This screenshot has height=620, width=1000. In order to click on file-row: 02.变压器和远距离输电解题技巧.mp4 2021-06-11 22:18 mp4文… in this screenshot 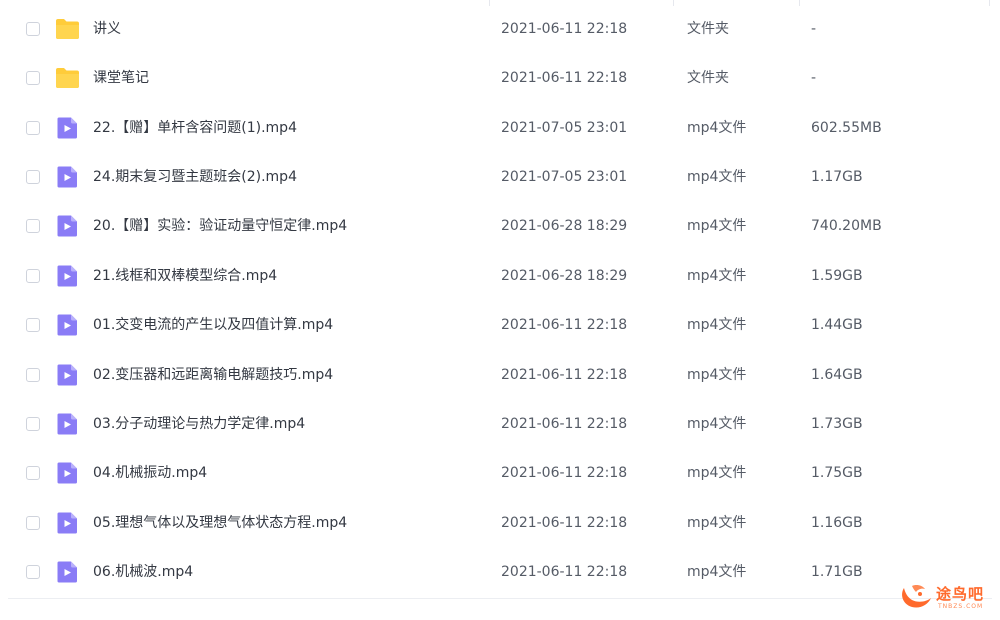, I will do `click(500, 375)`.